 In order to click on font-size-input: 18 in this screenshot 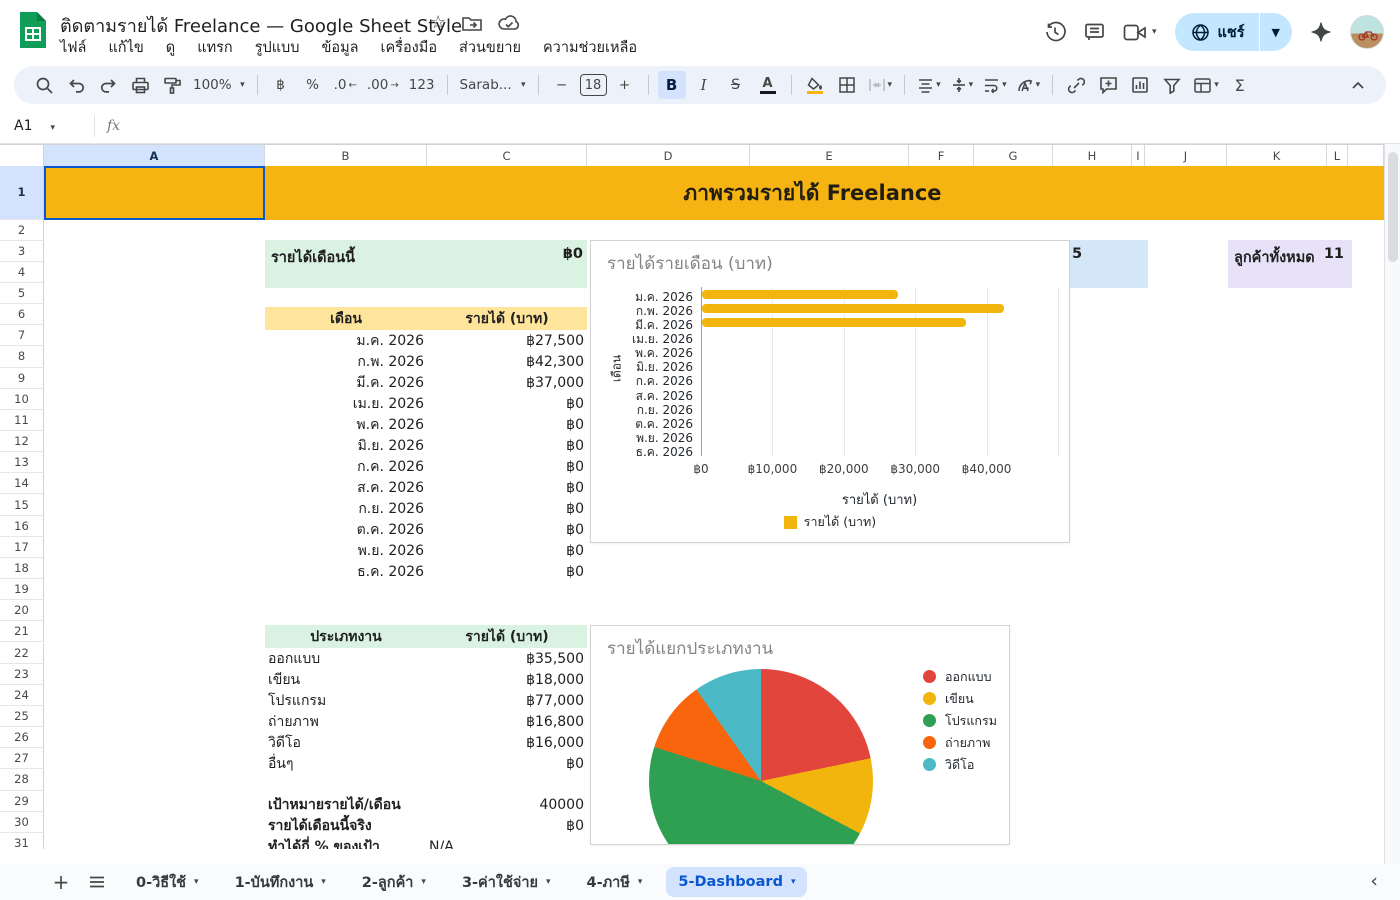, I will do `click(593, 85)`.